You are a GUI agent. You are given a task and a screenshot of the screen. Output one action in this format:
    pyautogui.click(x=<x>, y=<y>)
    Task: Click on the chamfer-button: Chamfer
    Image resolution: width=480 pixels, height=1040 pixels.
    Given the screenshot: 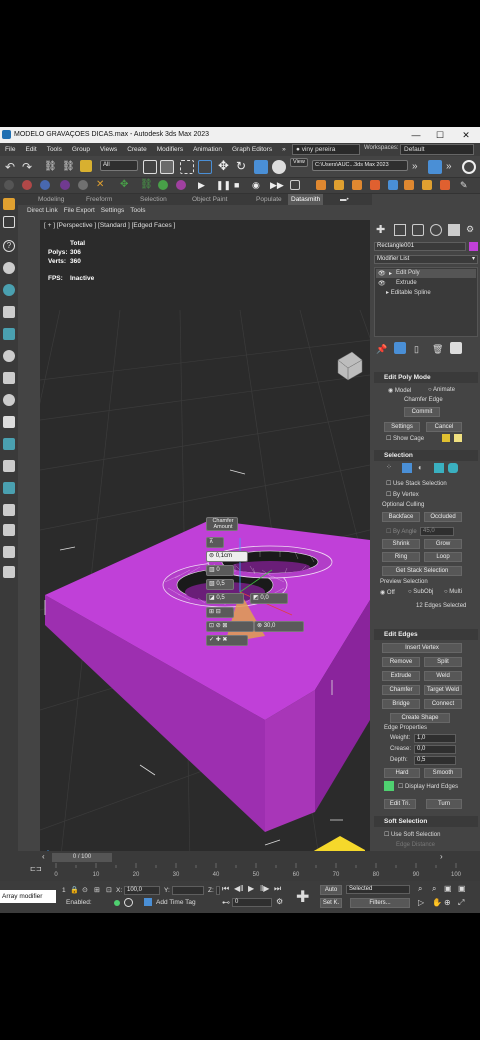 What is the action you would take?
    pyautogui.click(x=401, y=690)
    